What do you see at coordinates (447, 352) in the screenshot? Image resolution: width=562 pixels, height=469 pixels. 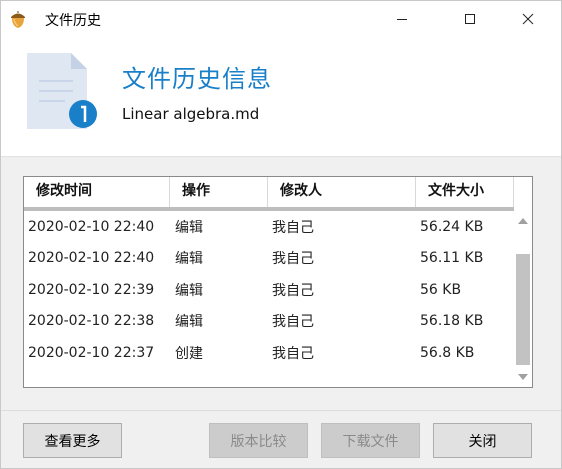 I see `cell-size: 56.8 KB` at bounding box center [447, 352].